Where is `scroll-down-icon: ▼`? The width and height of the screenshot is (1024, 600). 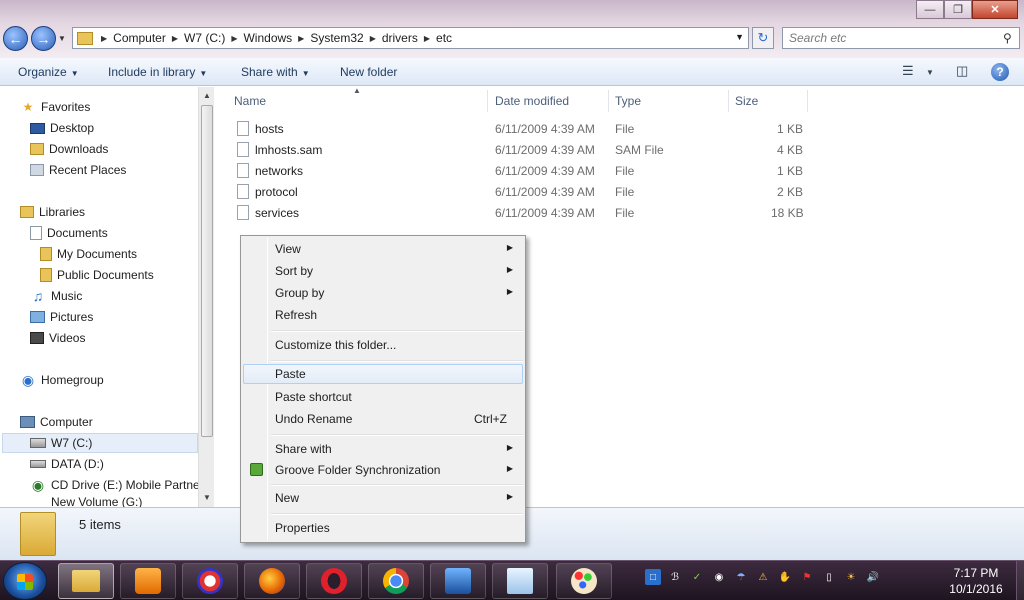 scroll-down-icon: ▼ is located at coordinates (207, 497).